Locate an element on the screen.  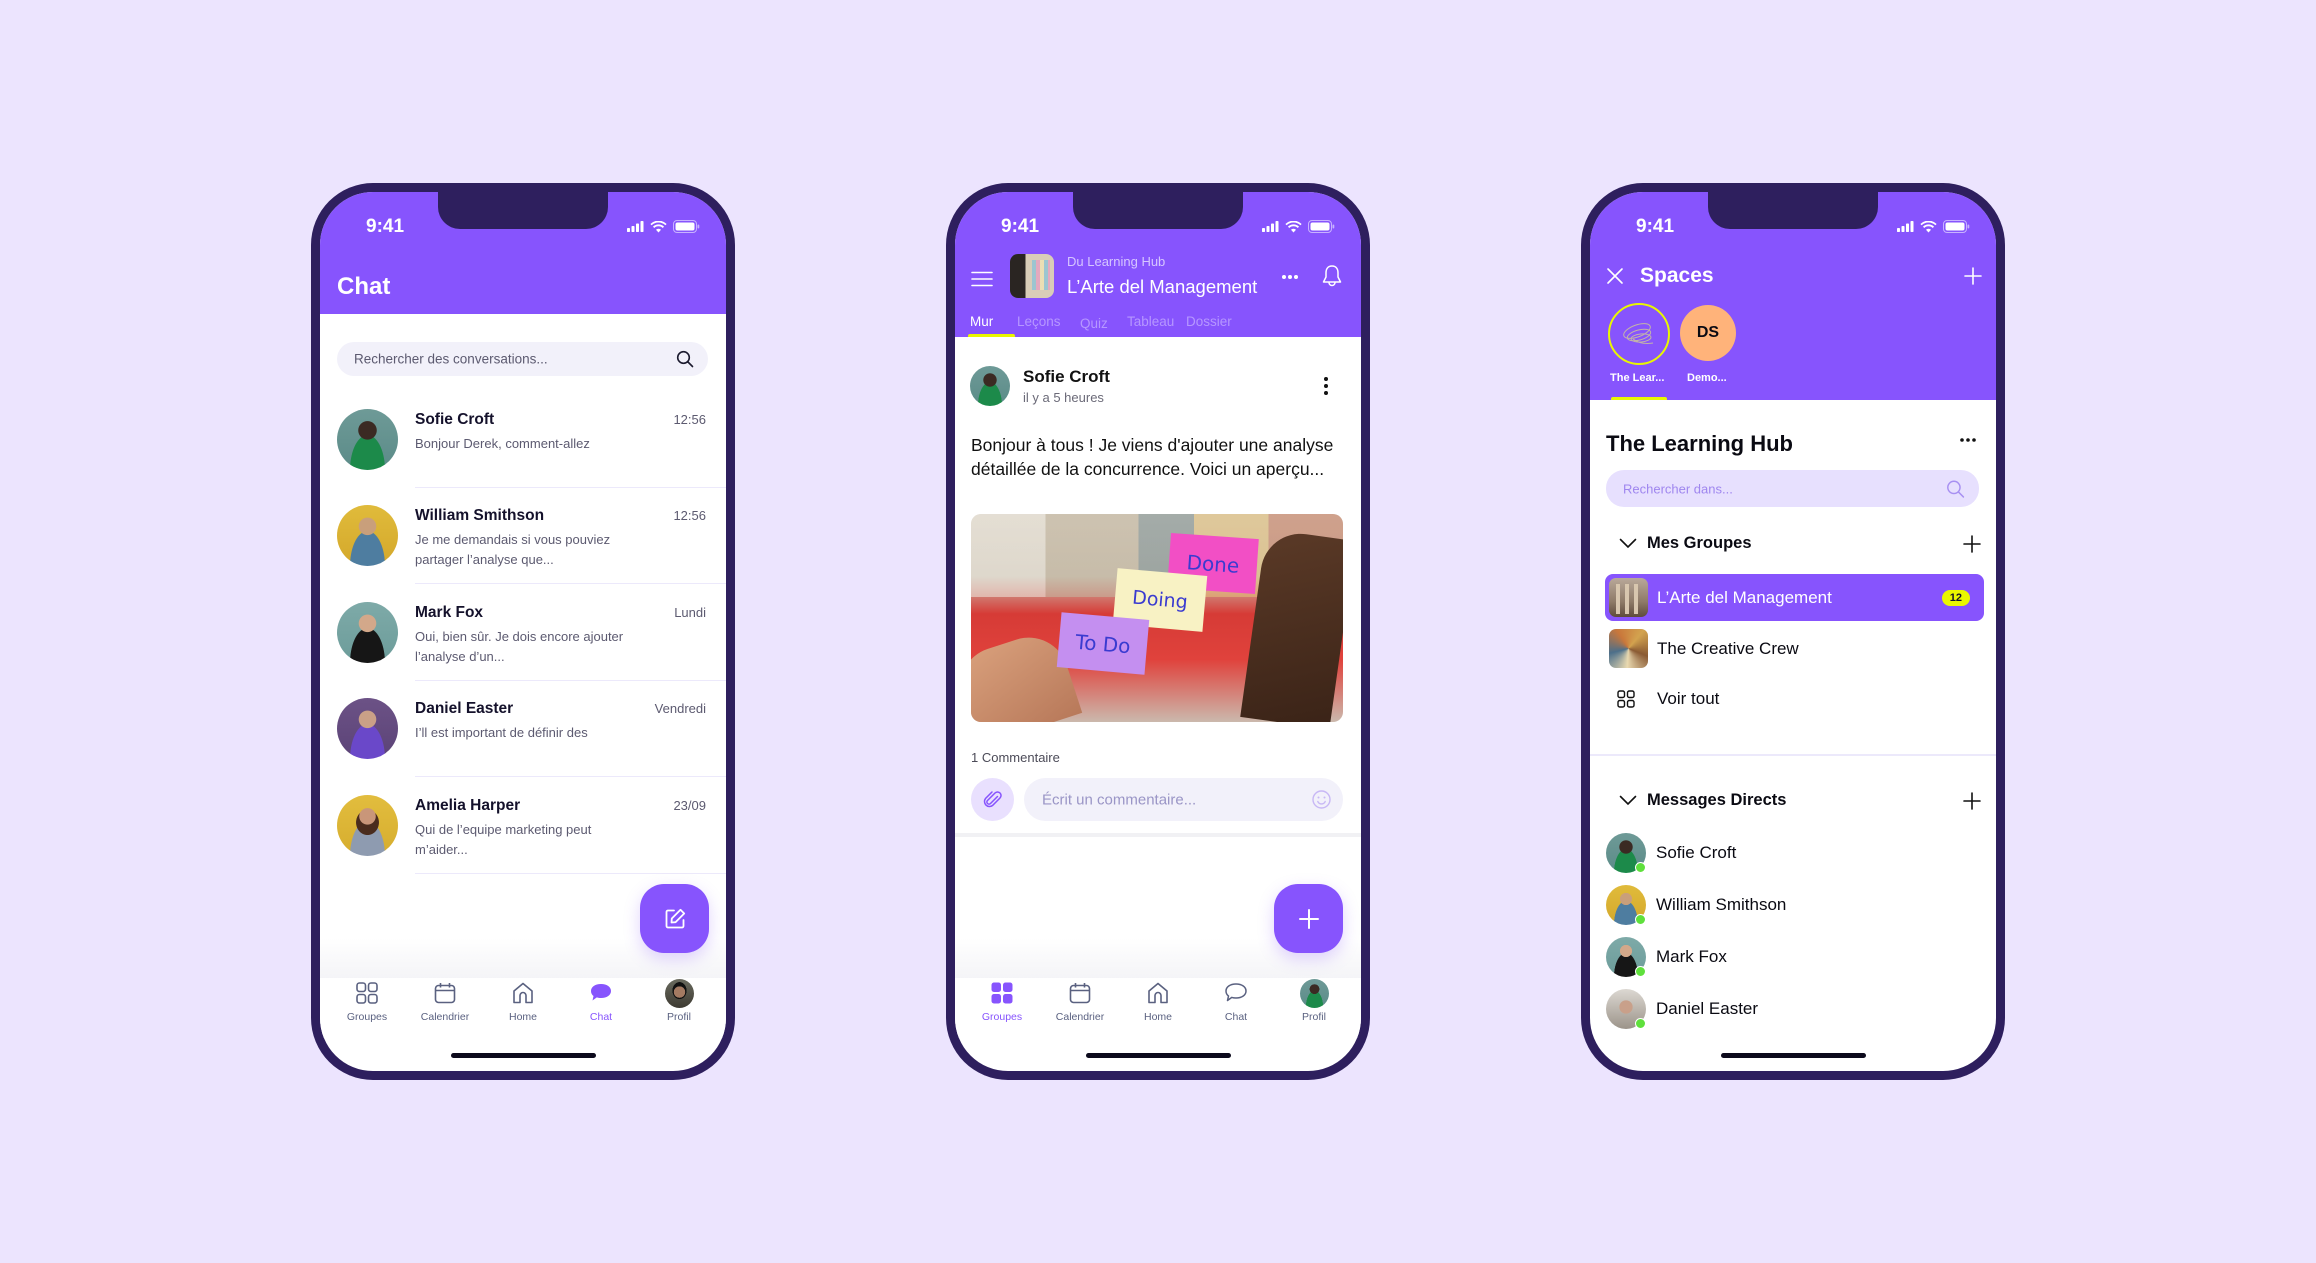
groups-section-title: Mes Groupes is located at coordinates (1699, 543).